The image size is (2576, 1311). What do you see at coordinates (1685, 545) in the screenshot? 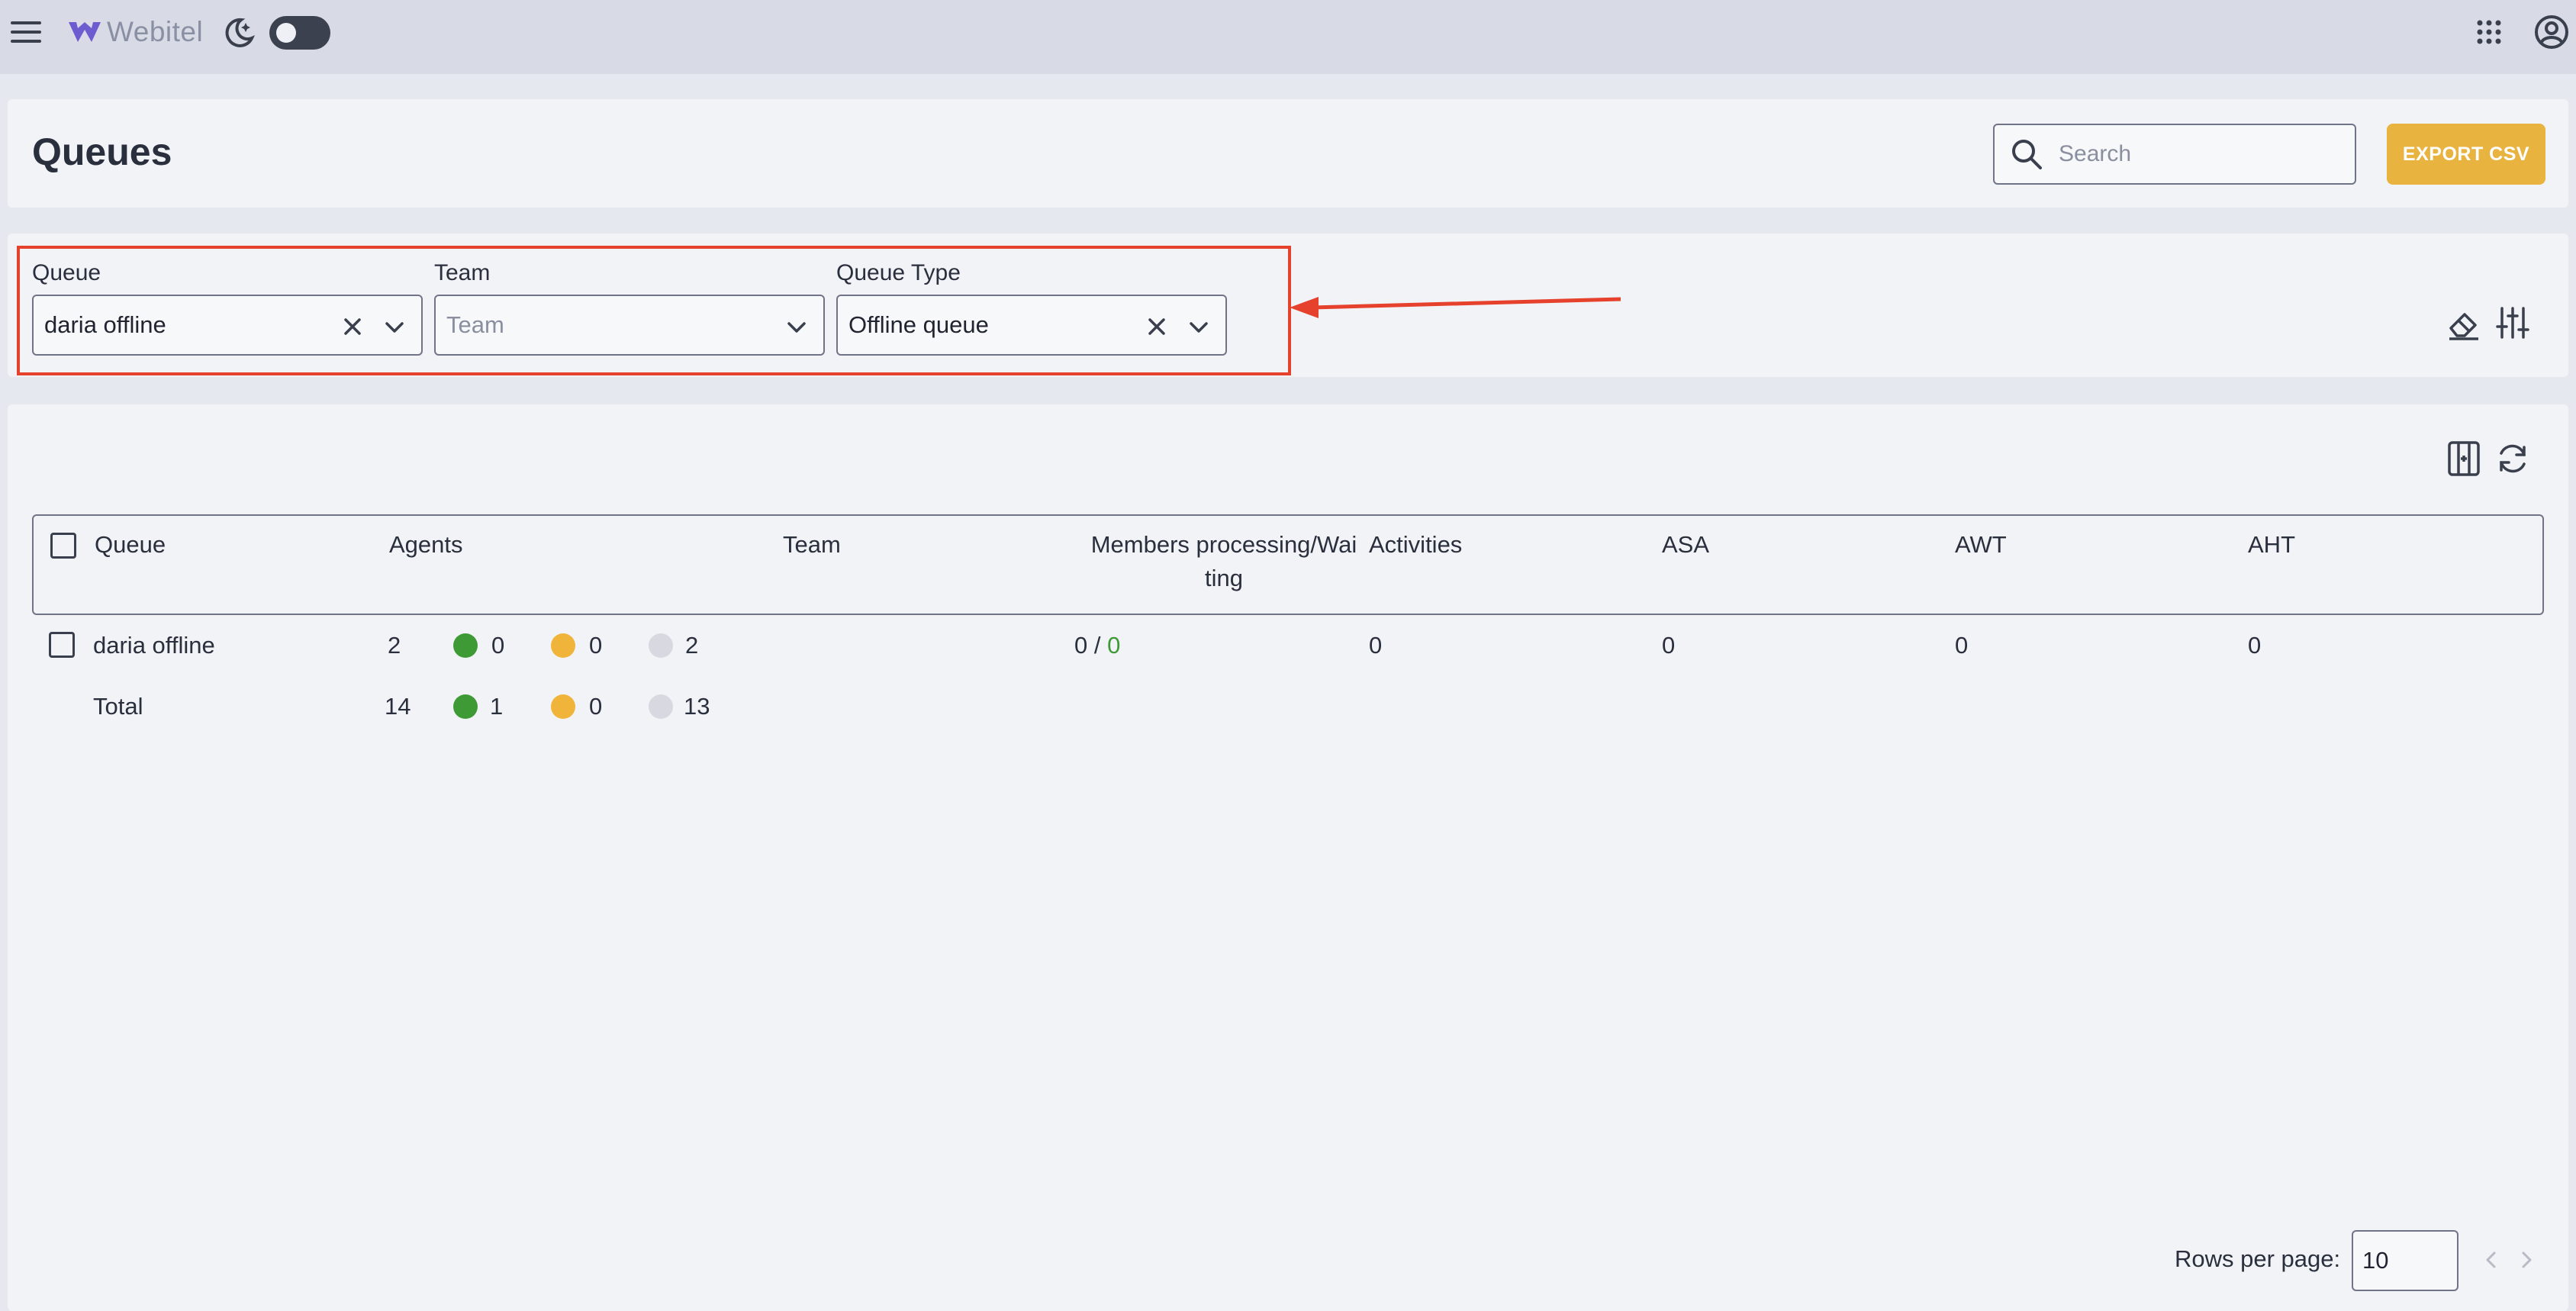
I see `column-header-asa: ASA` at bounding box center [1685, 545].